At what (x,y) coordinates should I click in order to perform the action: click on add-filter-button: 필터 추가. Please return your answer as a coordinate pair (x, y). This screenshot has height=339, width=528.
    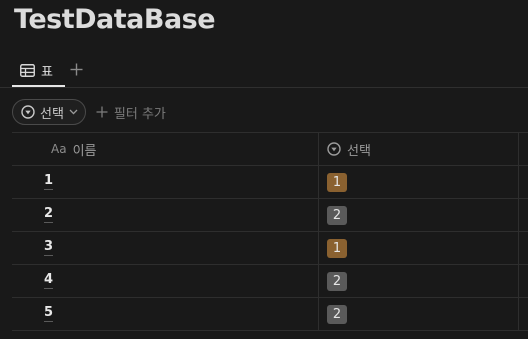
    Looking at the image, I should click on (131, 112).